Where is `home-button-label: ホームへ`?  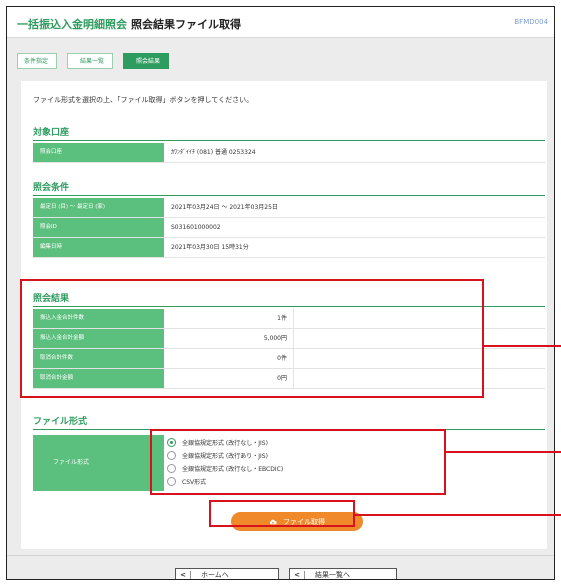
home-button-label: ホームへ is located at coordinates (215, 574).